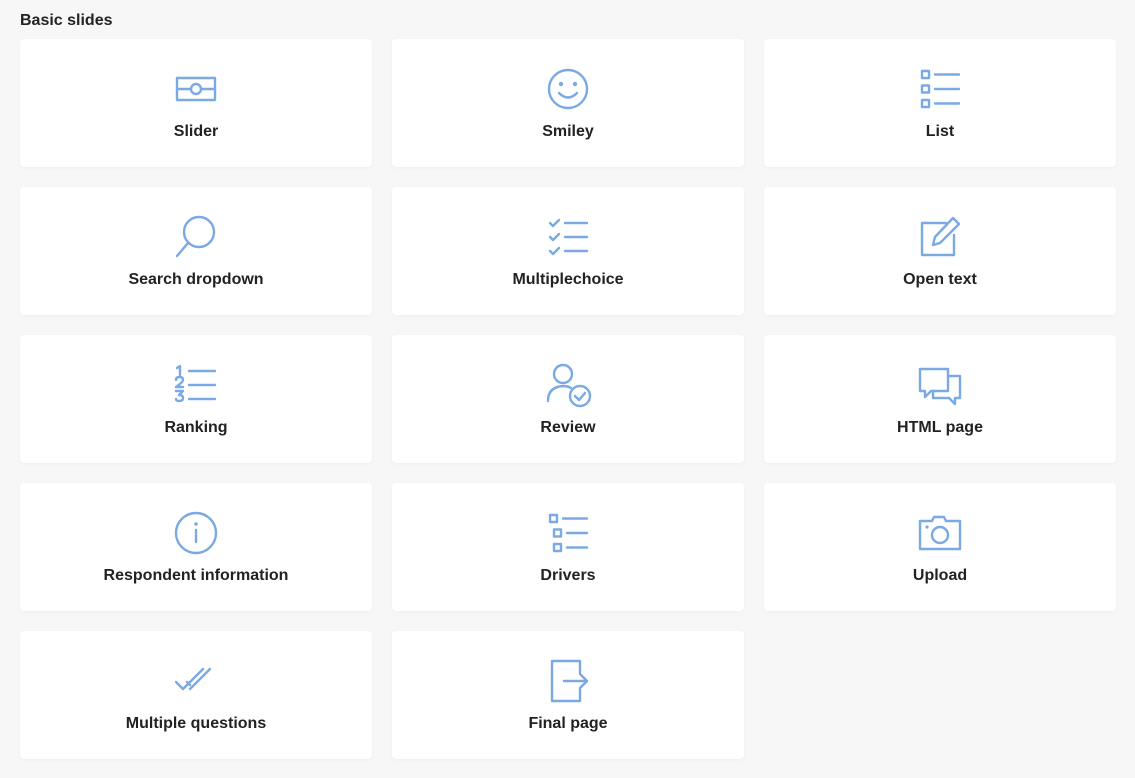 The width and height of the screenshot is (1135, 778). Describe the element at coordinates (196, 385) in the screenshot. I see `numbered-list-icon` at that location.